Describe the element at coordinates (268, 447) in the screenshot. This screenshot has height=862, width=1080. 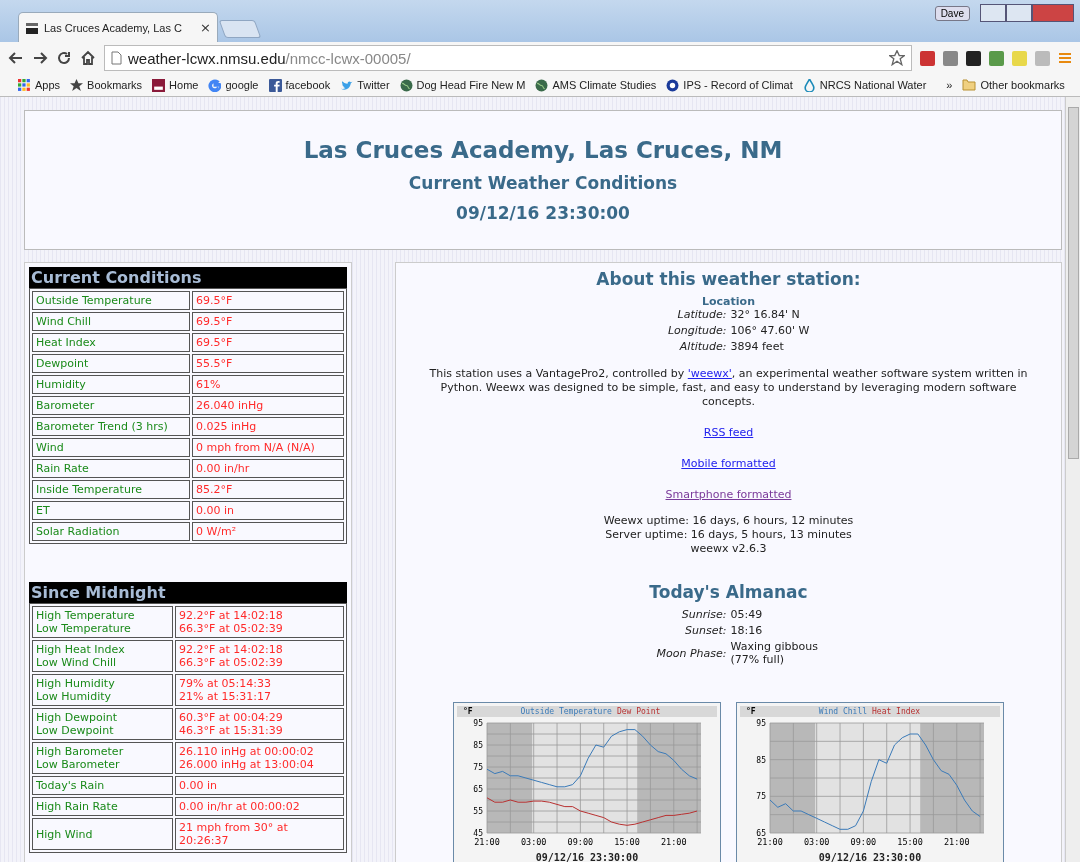
I see `table-cell: 0 mph from N/A (N/A)` at that location.